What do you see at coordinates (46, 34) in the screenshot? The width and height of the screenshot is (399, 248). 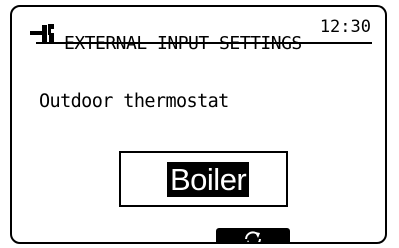 I see `maintenance-wrench-icon` at bounding box center [46, 34].